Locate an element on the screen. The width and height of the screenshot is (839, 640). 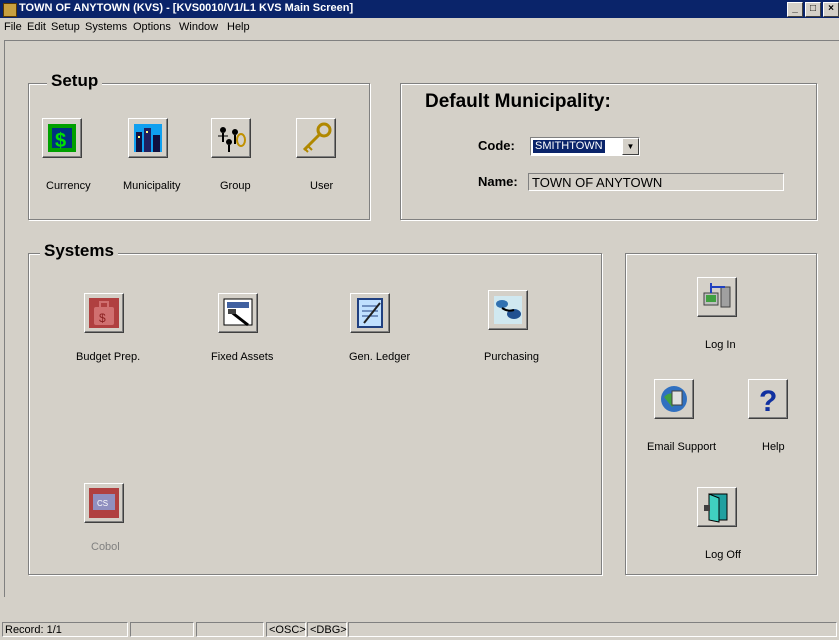
currency-button: $ is located at coordinates (62, 138).